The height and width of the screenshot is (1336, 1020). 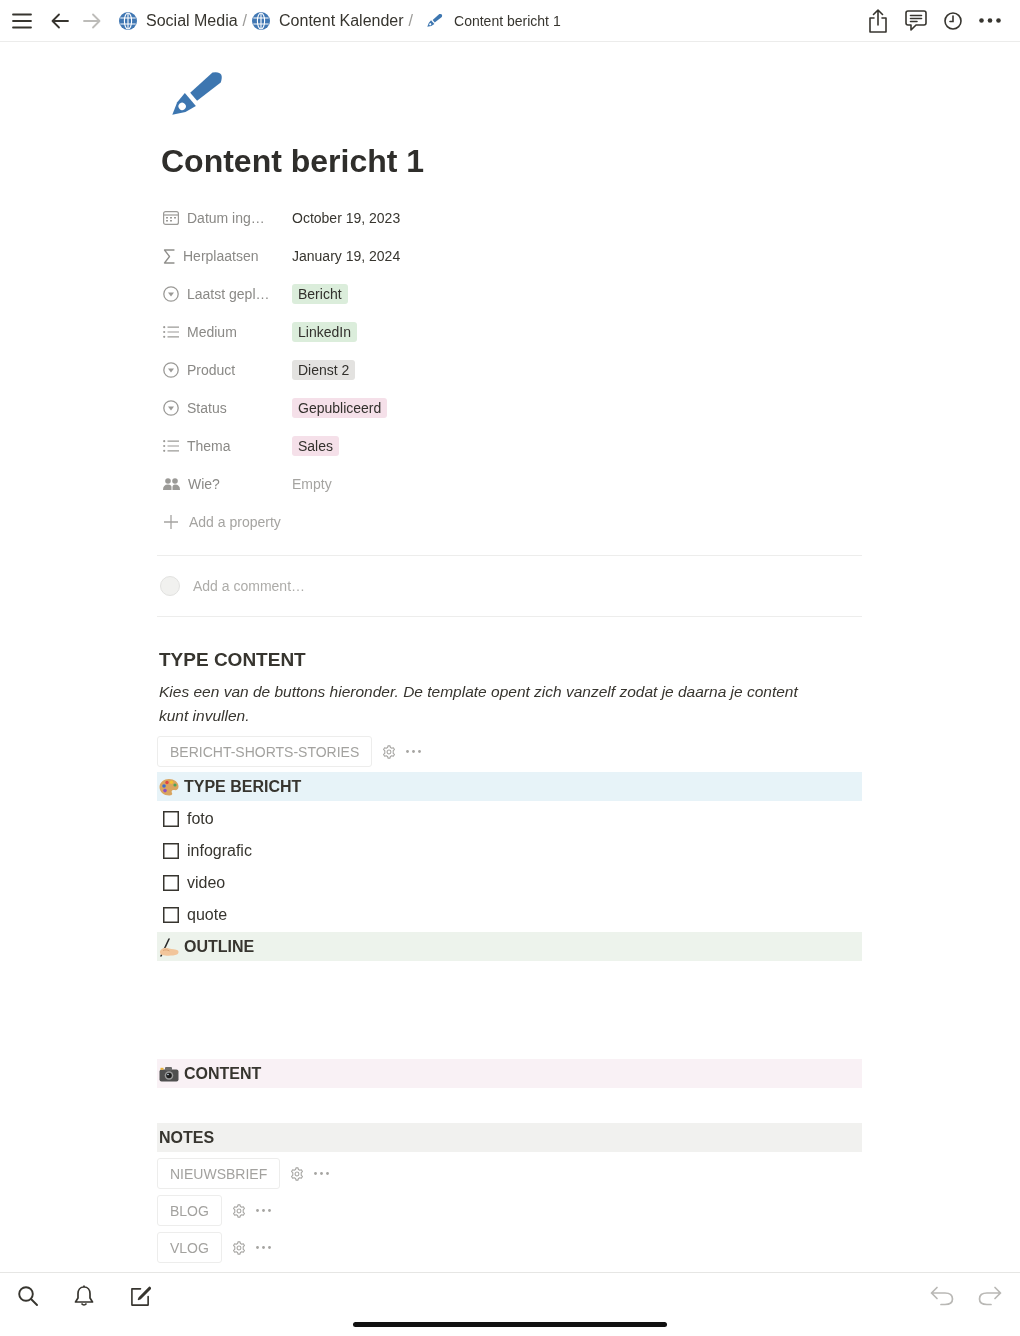 I want to click on select-tag: LinkedIn, so click(x=324, y=332).